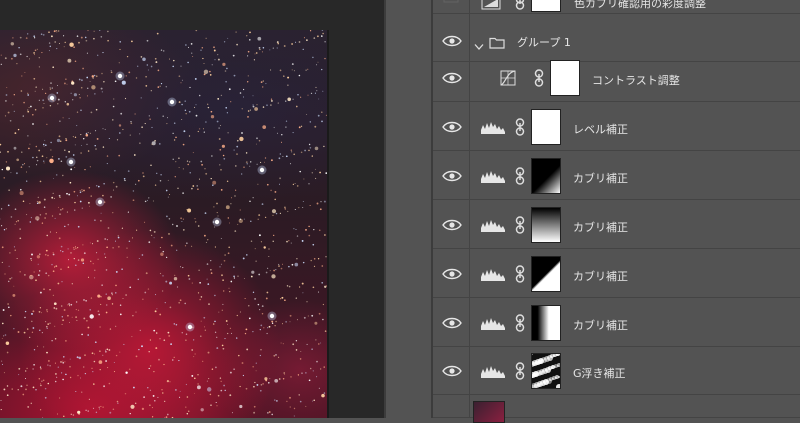  I want to click on layer-row: G浮き補正, so click(616, 371).